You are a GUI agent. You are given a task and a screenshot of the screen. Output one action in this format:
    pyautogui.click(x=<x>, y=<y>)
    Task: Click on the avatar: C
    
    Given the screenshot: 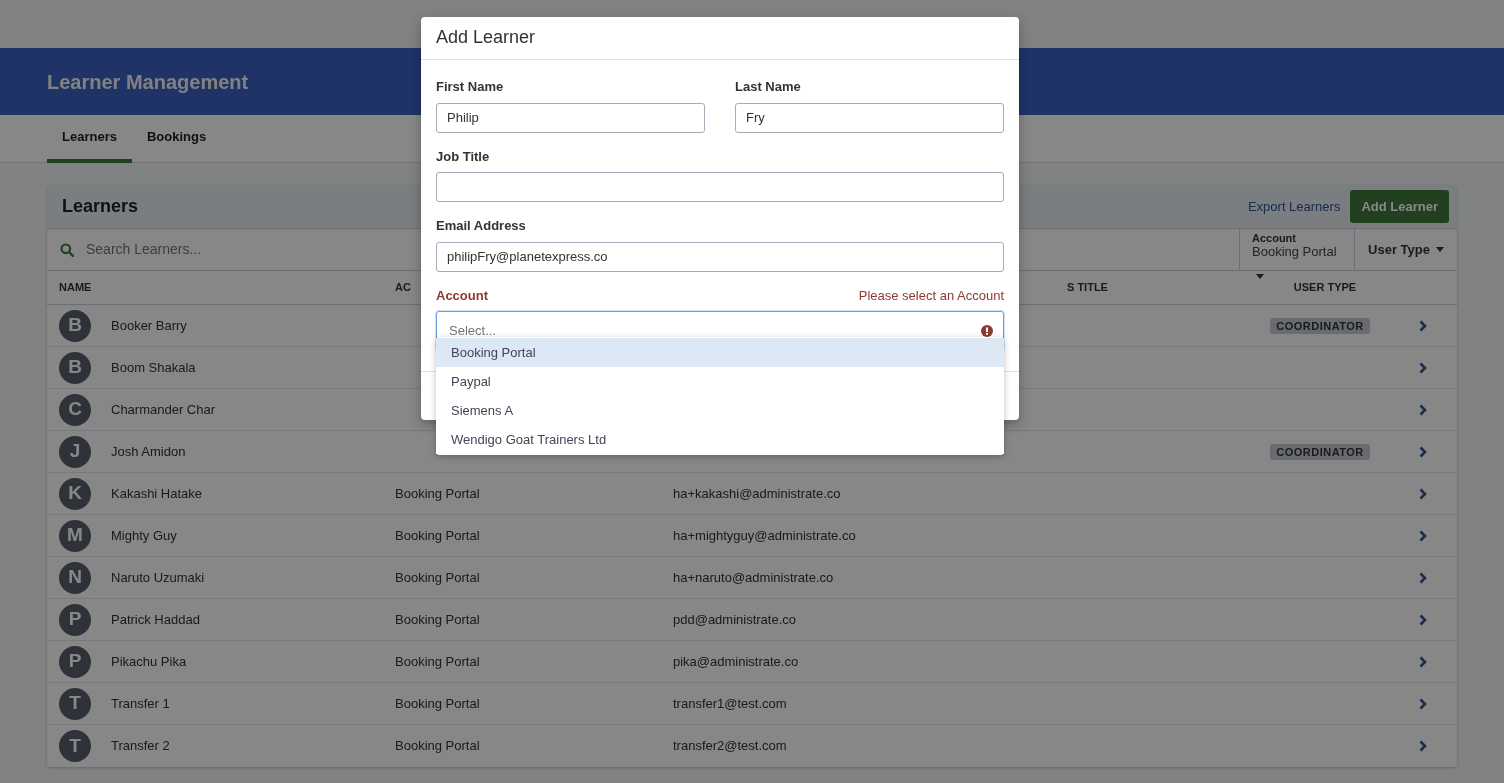 What is the action you would take?
    pyautogui.click(x=75, y=409)
    